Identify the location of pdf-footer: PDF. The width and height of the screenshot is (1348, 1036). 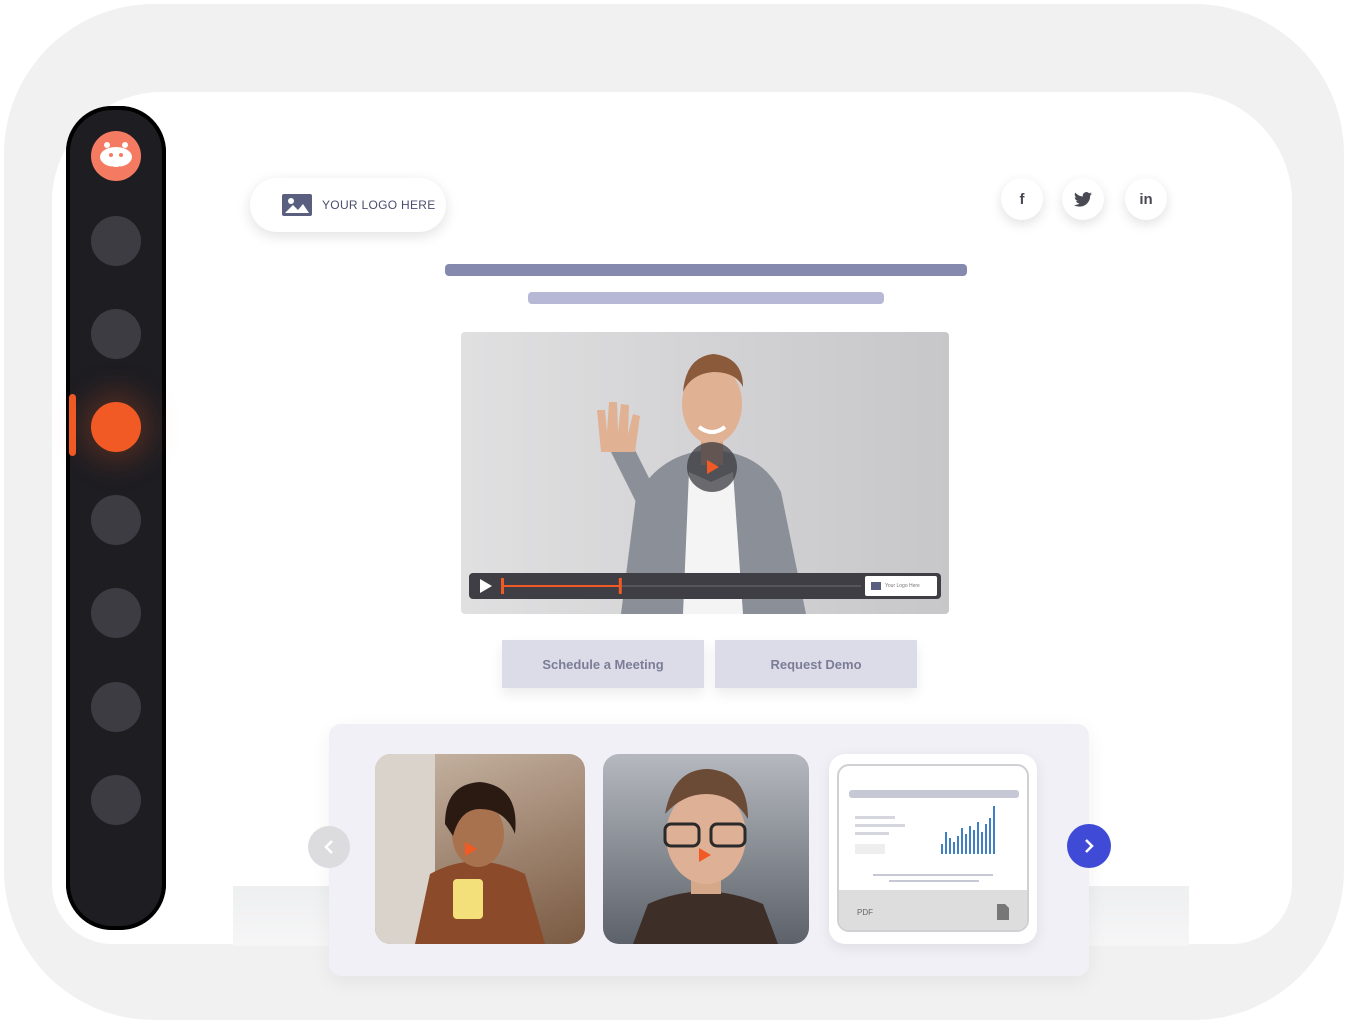
(933, 910).